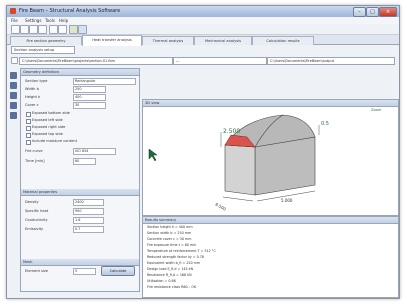 The height and width of the screenshot is (302, 404). I want to click on time-input: 60, so click(84, 161).